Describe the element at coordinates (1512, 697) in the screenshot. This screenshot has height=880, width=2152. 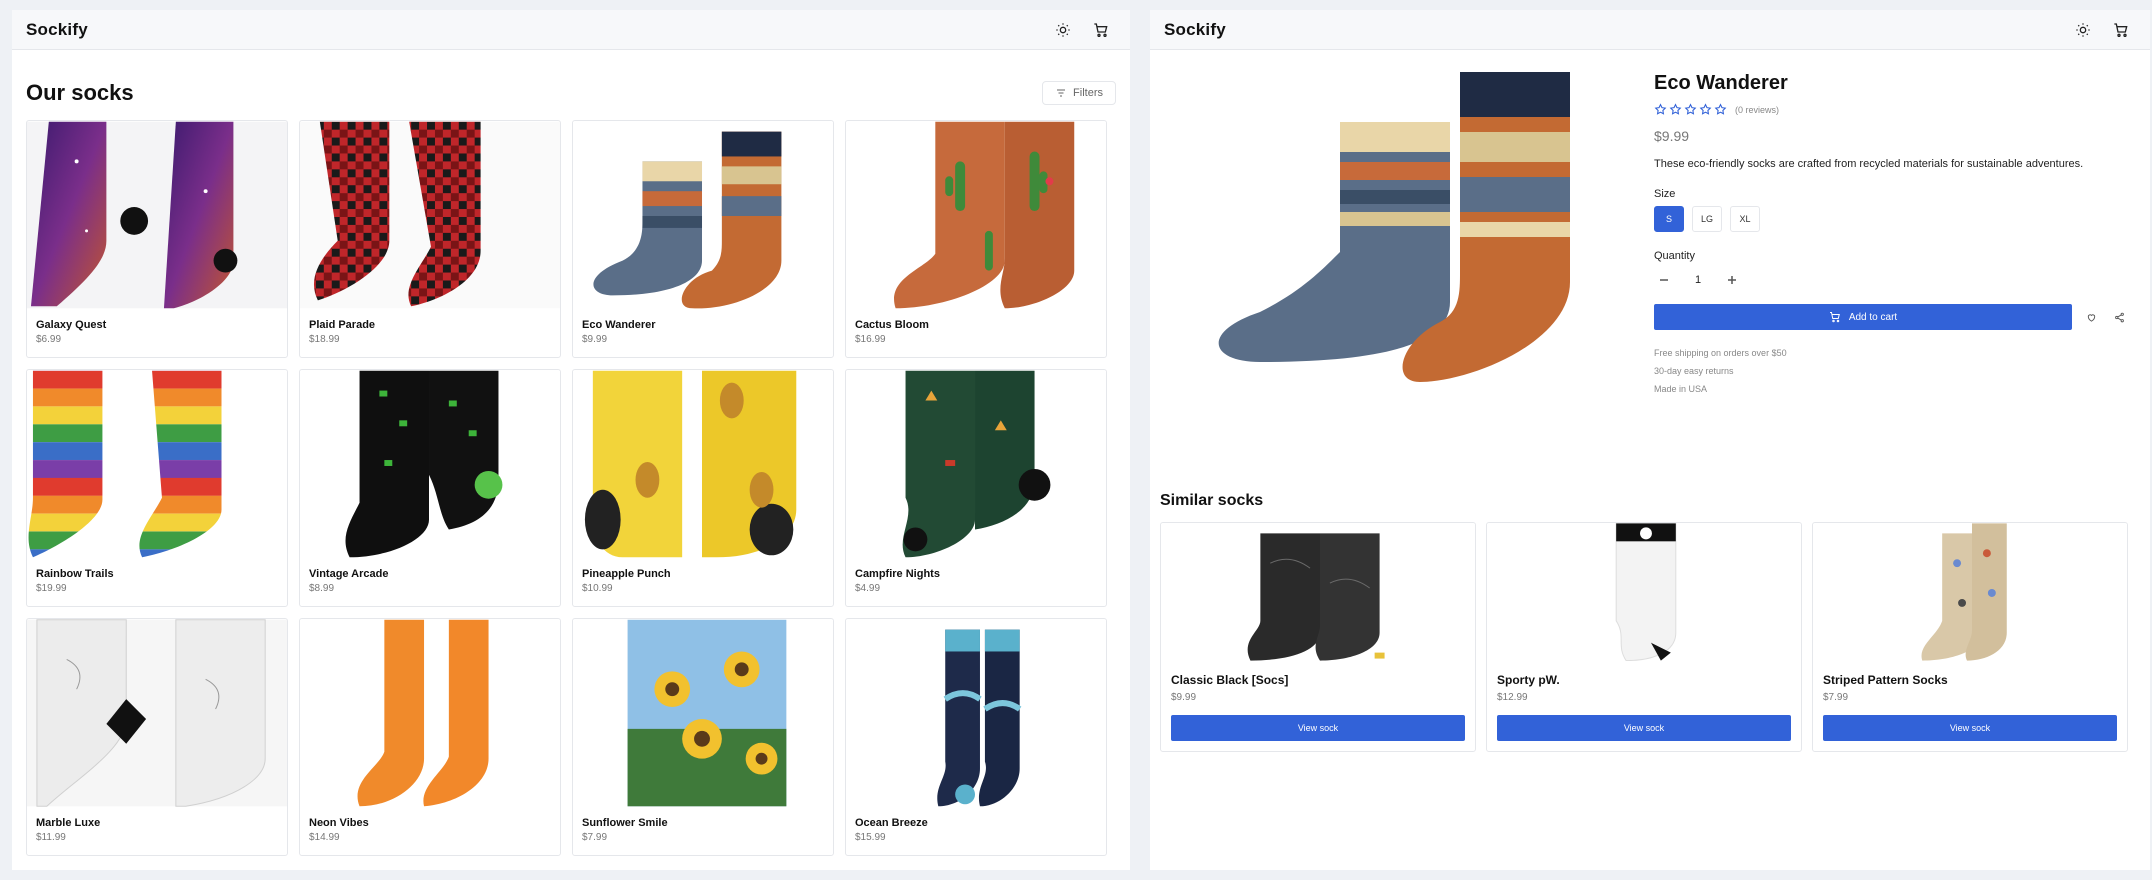
I see `similar-price: $12.99` at that location.